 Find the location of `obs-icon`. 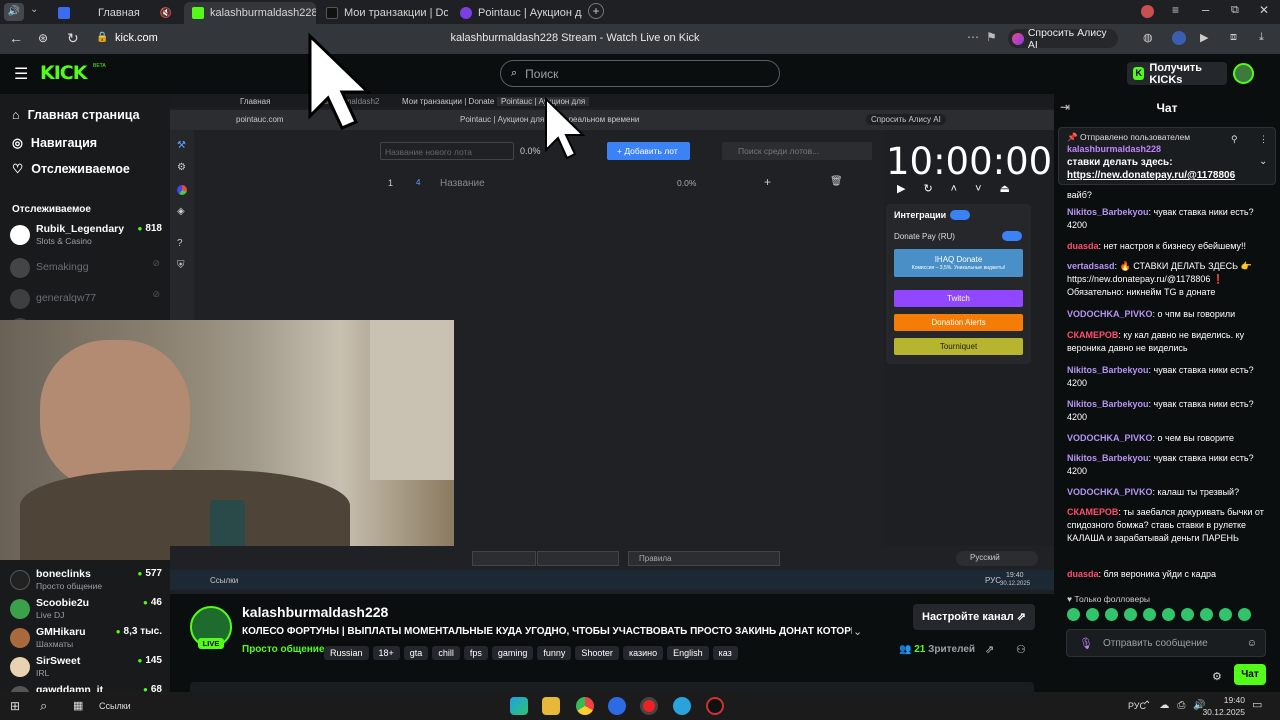

obs-icon is located at coordinates (715, 706).